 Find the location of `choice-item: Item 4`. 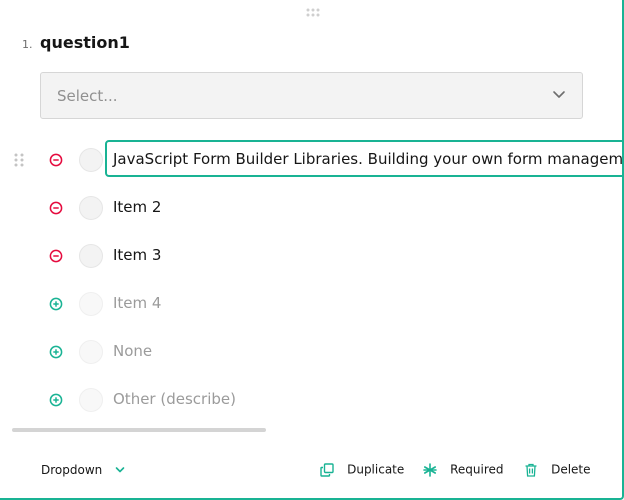

choice-item: Item 4 is located at coordinates (311, 304).